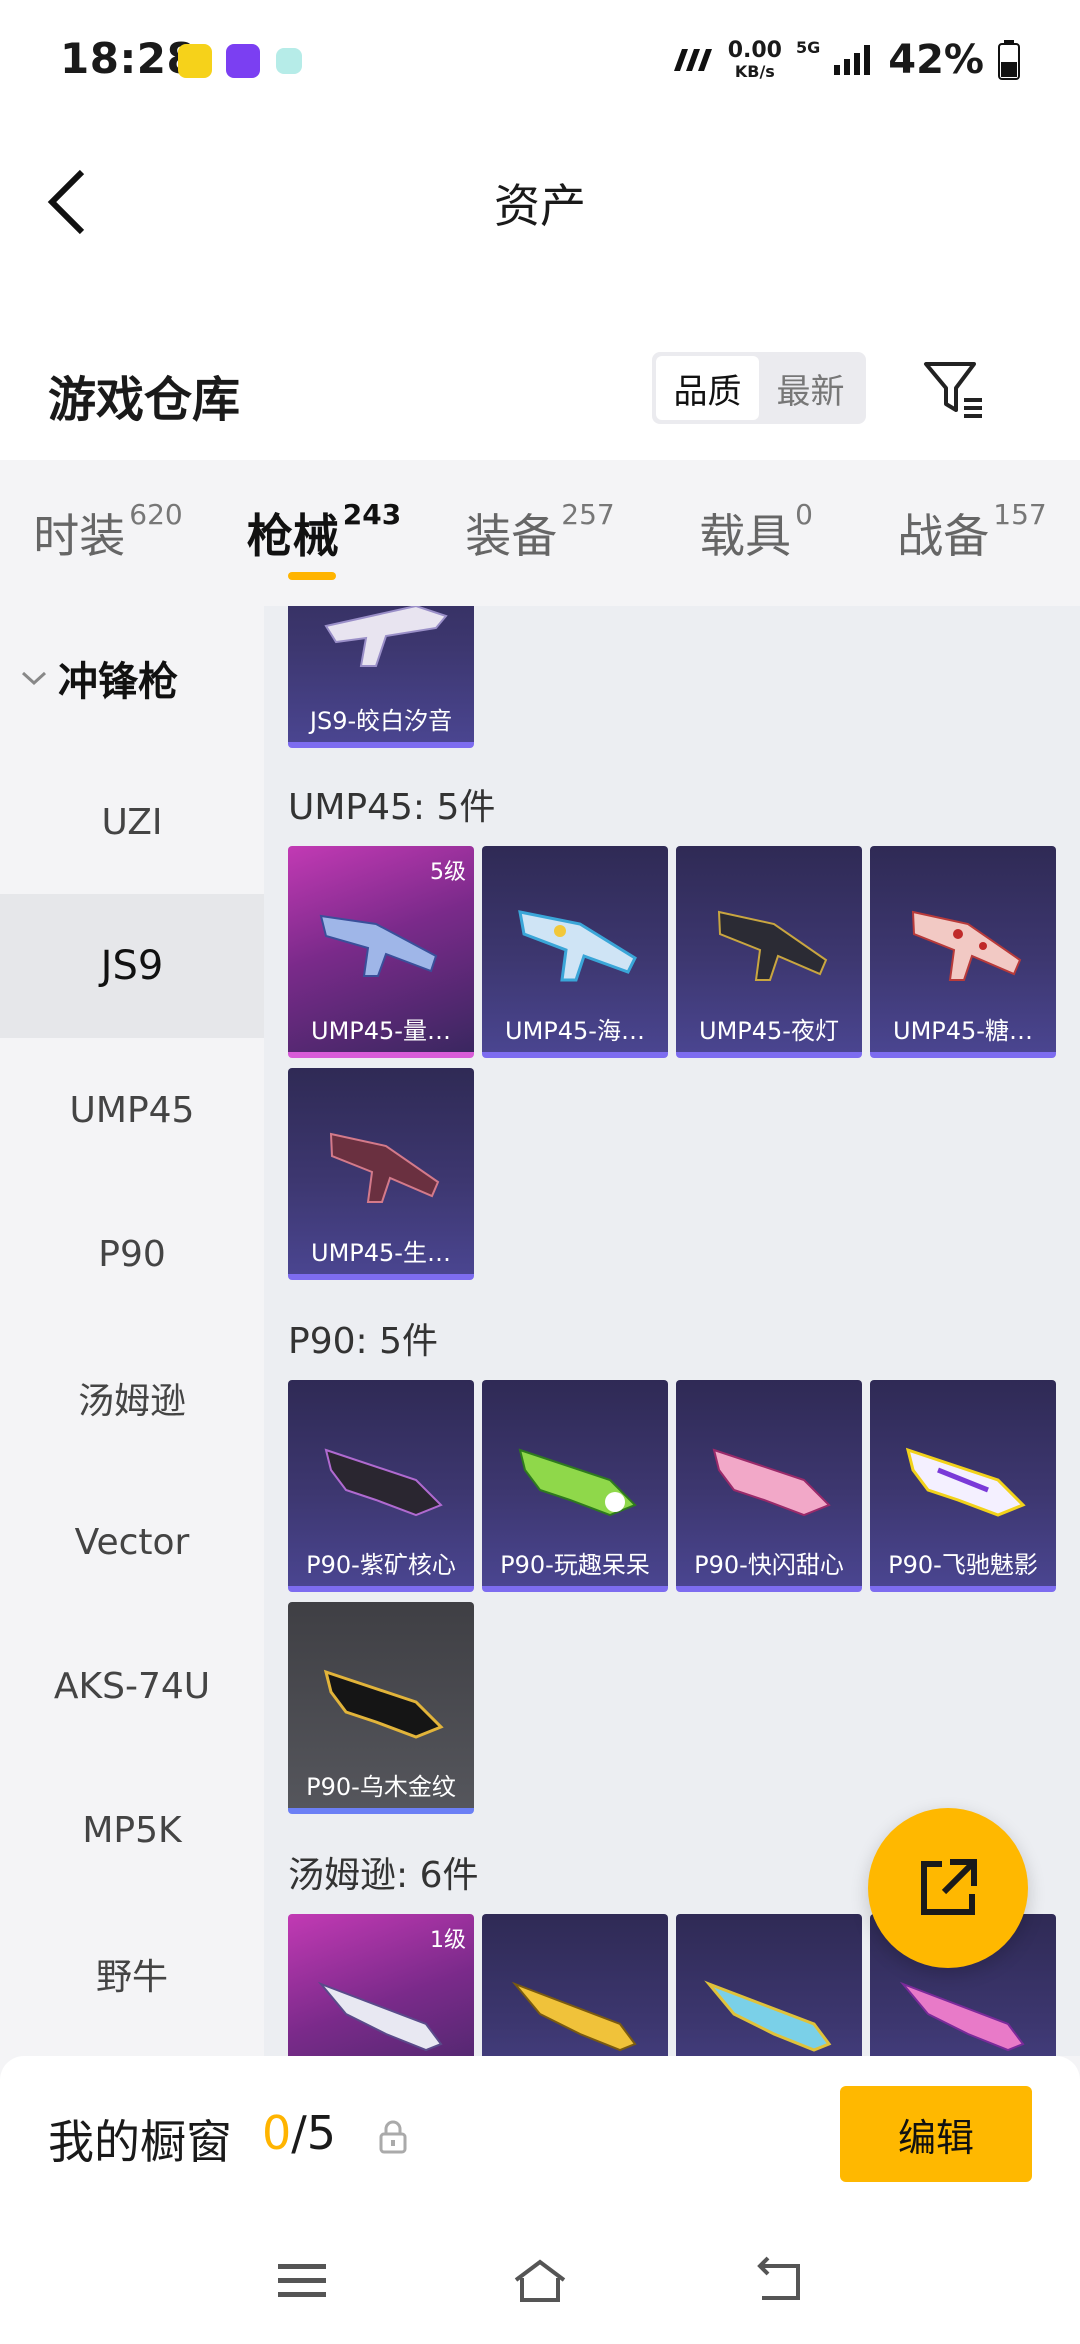  Describe the element at coordinates (132, 1110) in the screenshot. I see `sidebar-item-ump45: UMP45` at that location.